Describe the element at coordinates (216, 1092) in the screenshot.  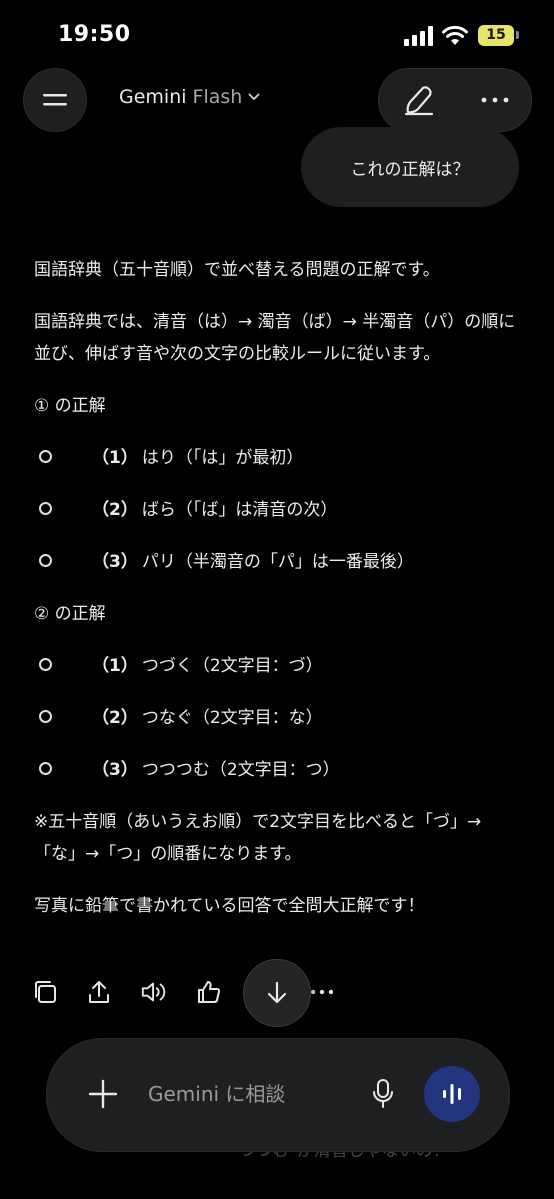
I see `prompt-input: Gemini に相談` at that location.